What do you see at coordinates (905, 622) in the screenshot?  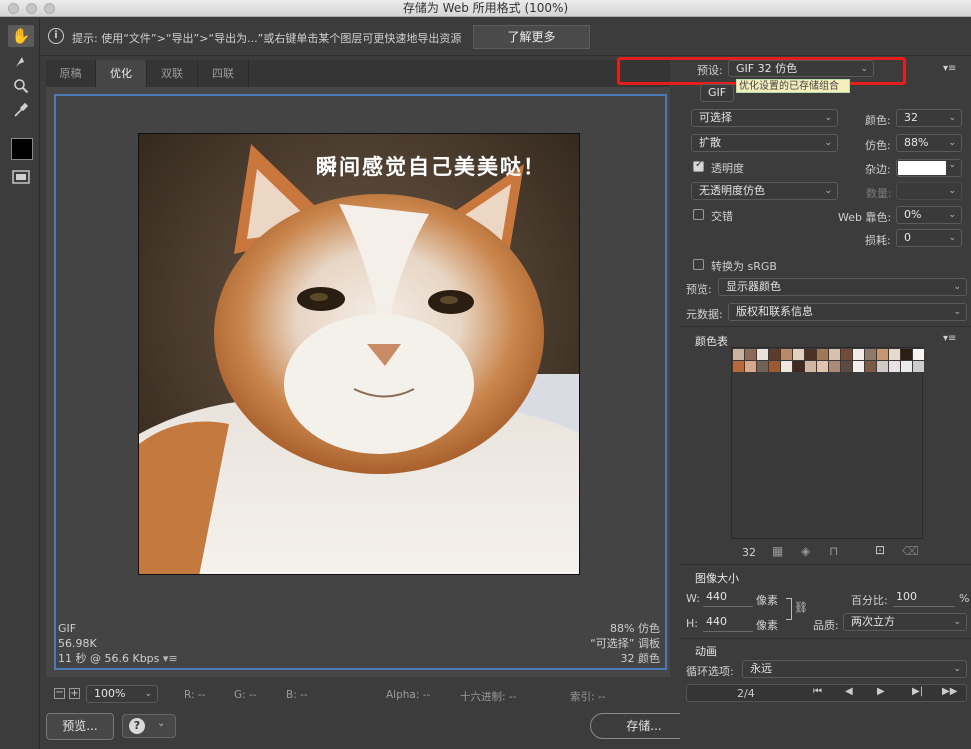 I see `quality-select: 两次立方 ⌄` at bounding box center [905, 622].